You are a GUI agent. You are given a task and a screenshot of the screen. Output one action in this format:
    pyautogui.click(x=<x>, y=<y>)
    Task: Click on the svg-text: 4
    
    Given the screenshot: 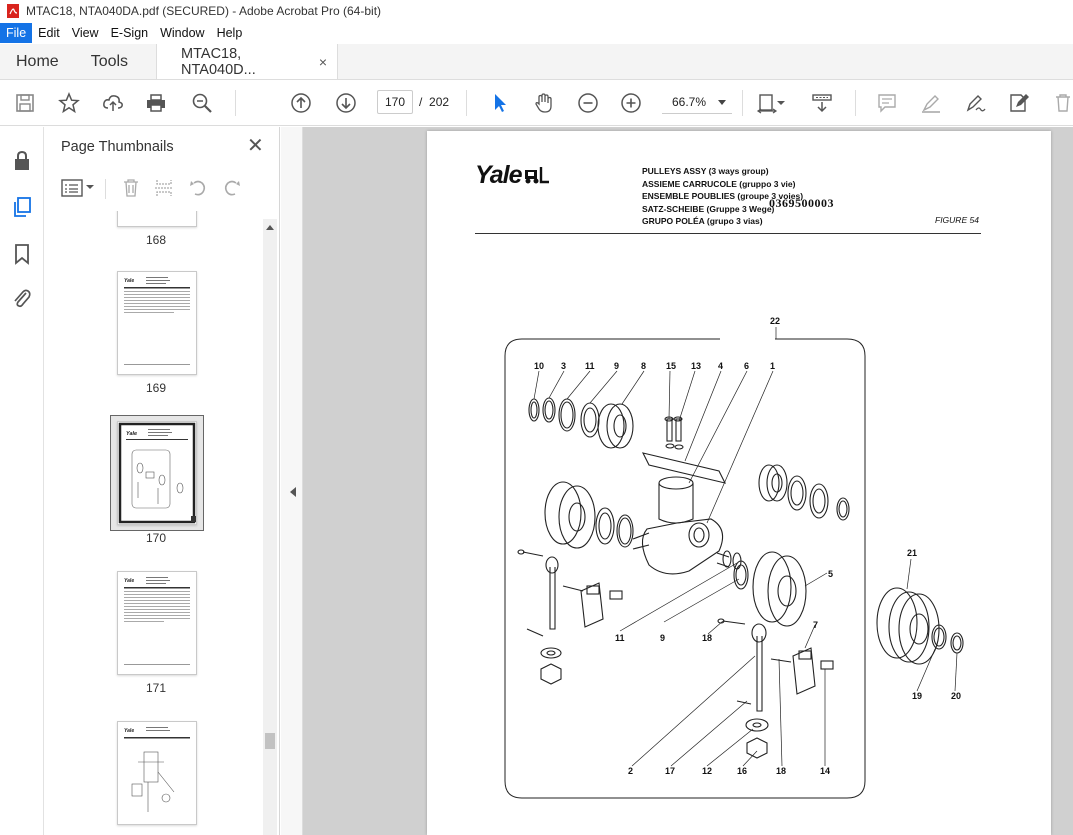 What is the action you would take?
    pyautogui.click(x=720, y=366)
    